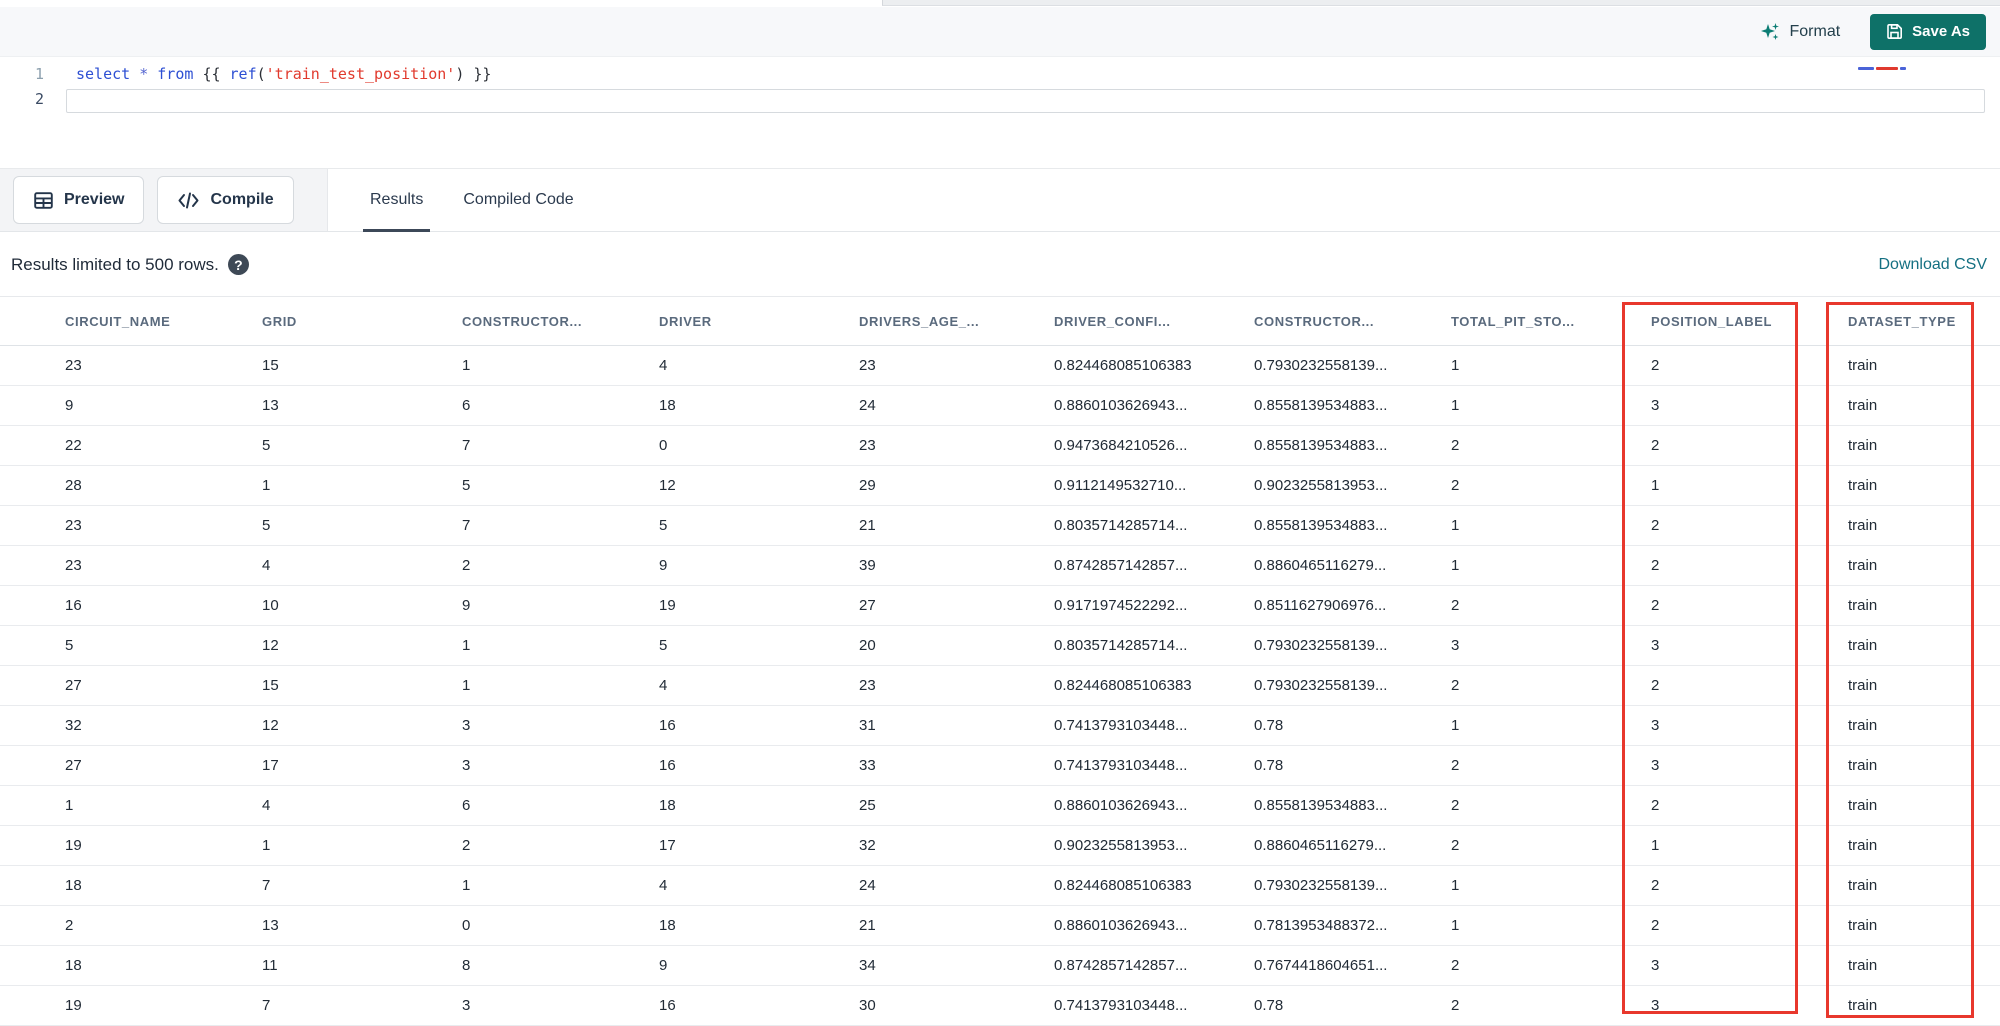  I want to click on top-tab-strip, so click(1441, 3).